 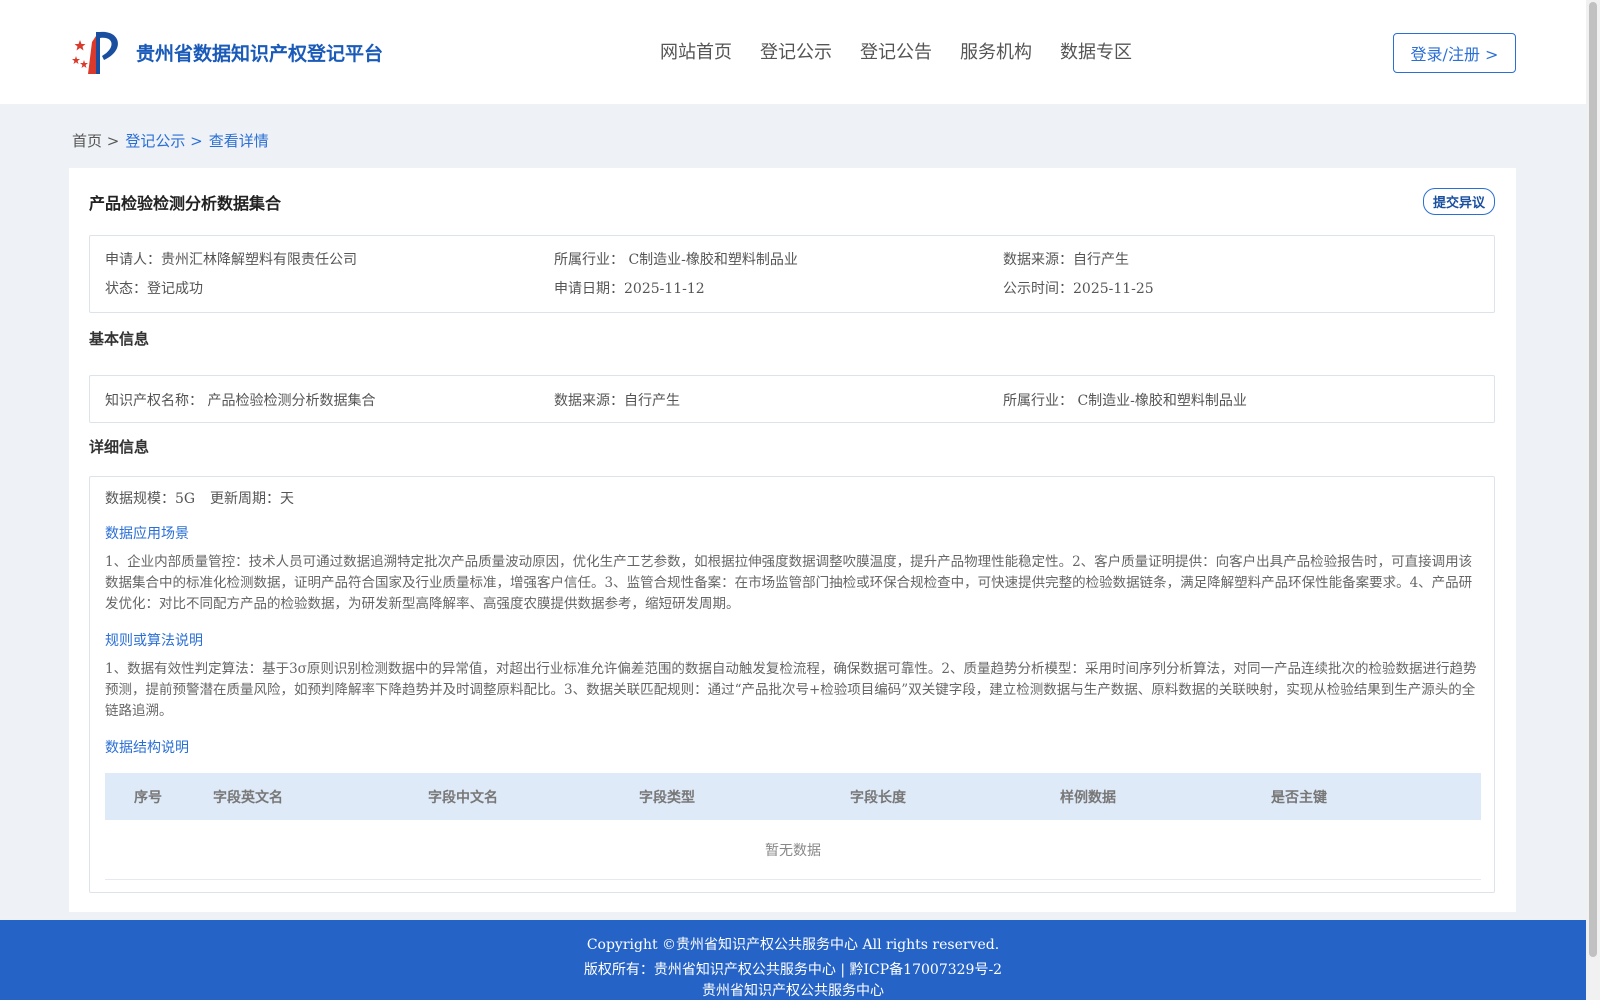 I want to click on col-field-type: 字段类型, so click(x=667, y=798).